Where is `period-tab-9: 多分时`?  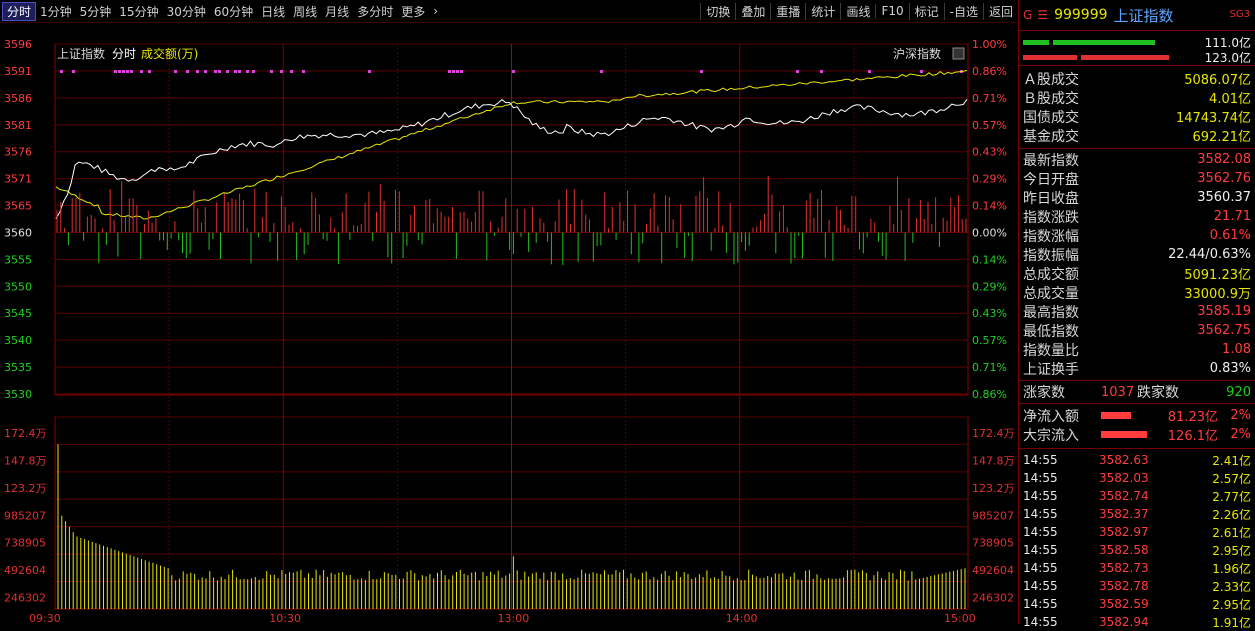 period-tab-9: 多分时 is located at coordinates (375, 11).